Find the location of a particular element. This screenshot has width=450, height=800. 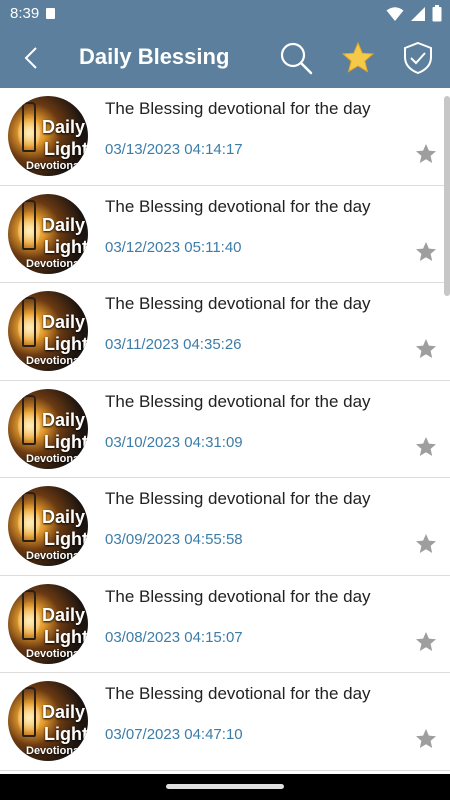

back-arrow-icon is located at coordinates (32, 58).